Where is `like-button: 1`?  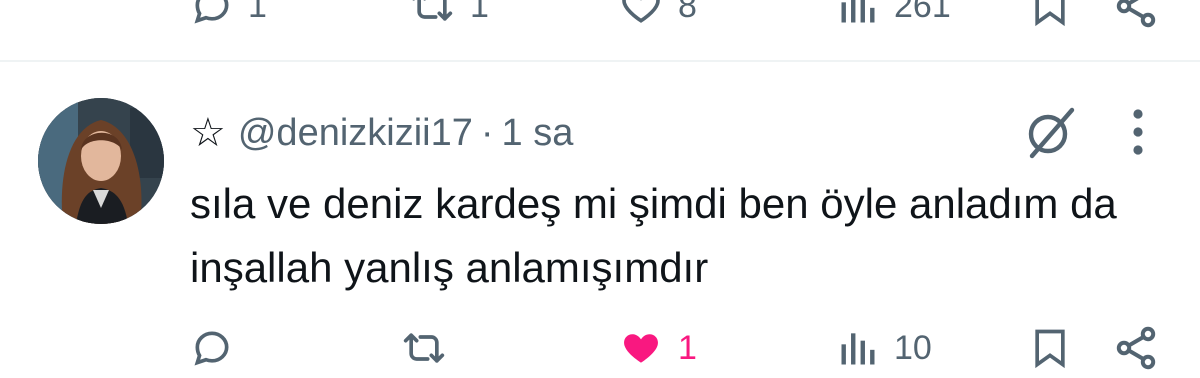 like-button: 1 is located at coordinates (657, 348).